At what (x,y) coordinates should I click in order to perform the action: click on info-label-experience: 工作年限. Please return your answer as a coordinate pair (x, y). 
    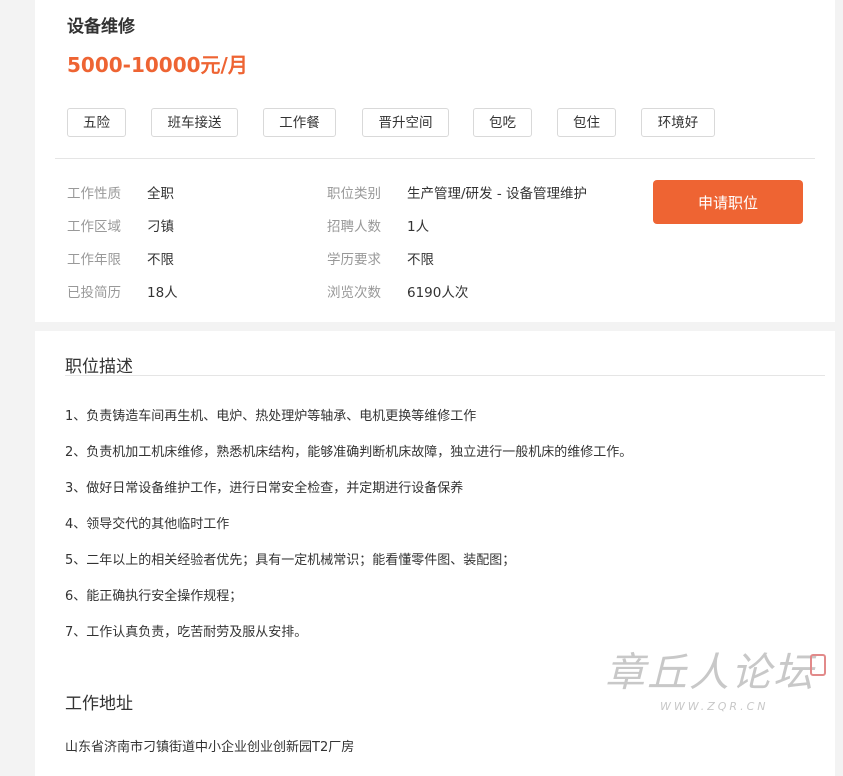
    Looking at the image, I should click on (94, 260).